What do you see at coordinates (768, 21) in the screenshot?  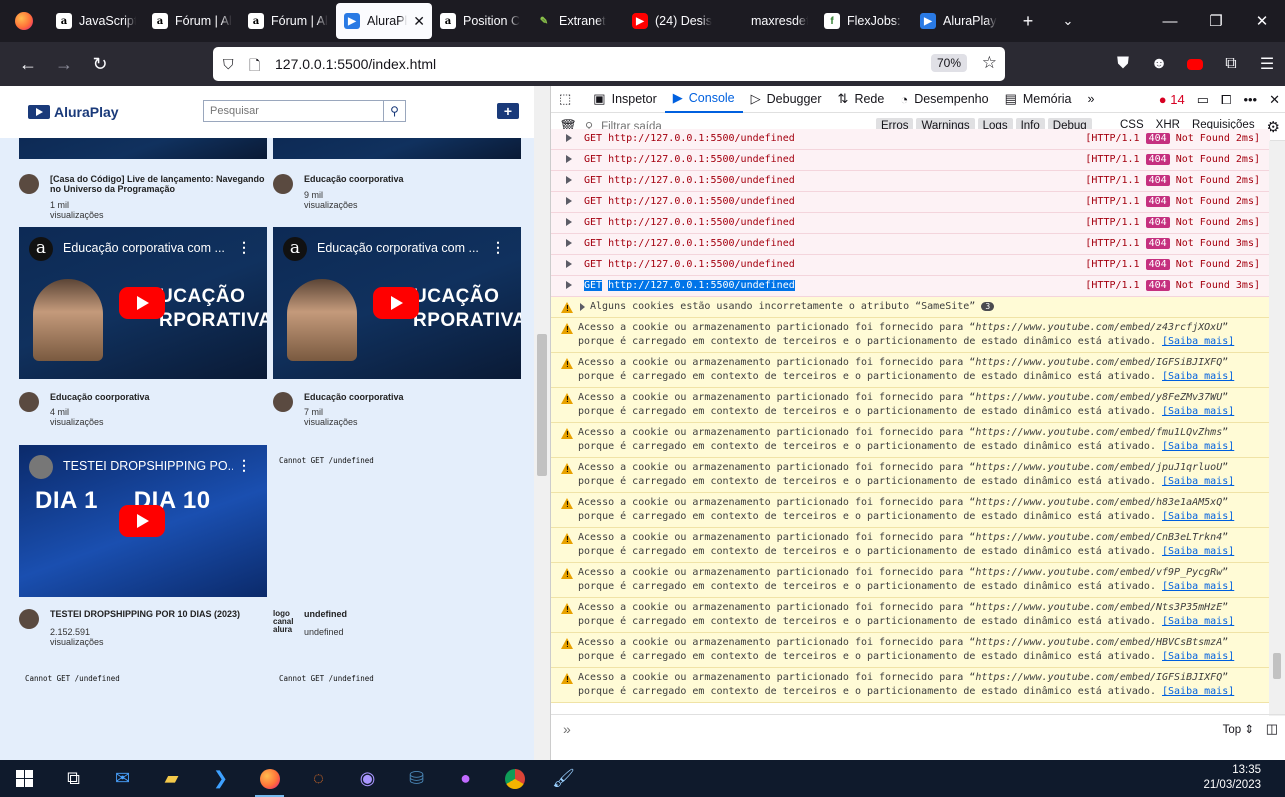 I see `browser-tab: maxresdefault` at bounding box center [768, 21].